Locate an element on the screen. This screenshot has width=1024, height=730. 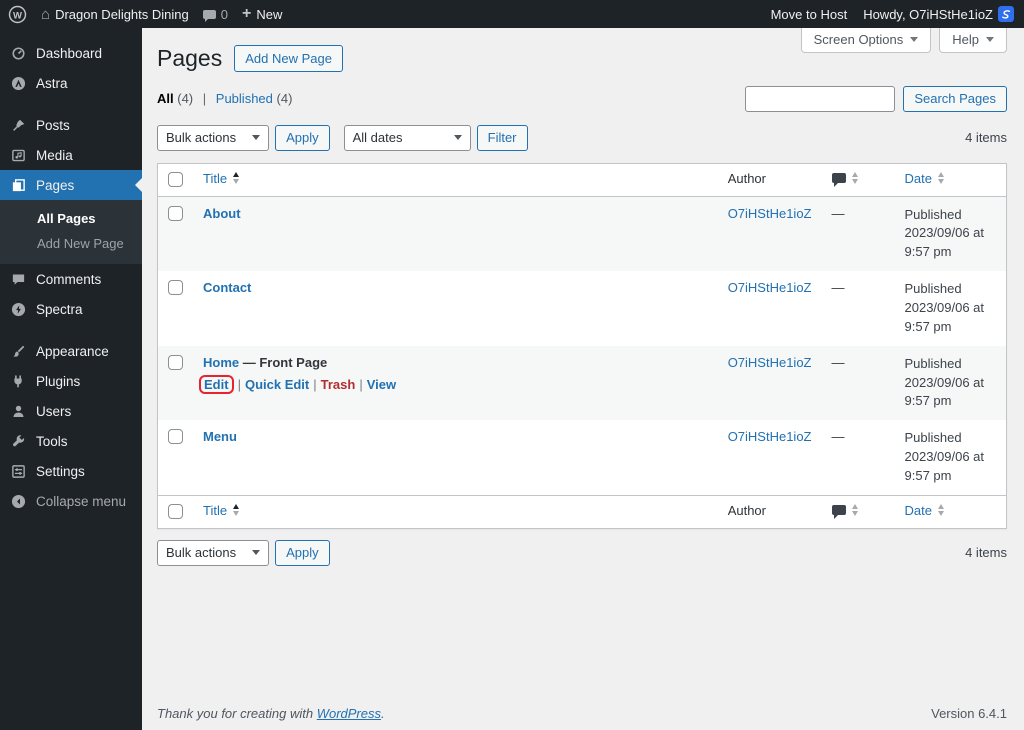
help-tab: Help is located at coordinates (973, 40).